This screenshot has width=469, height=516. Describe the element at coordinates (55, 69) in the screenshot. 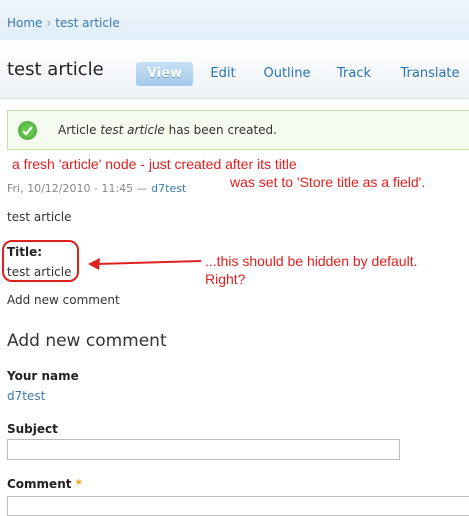

I see `page-title: test article` at that location.